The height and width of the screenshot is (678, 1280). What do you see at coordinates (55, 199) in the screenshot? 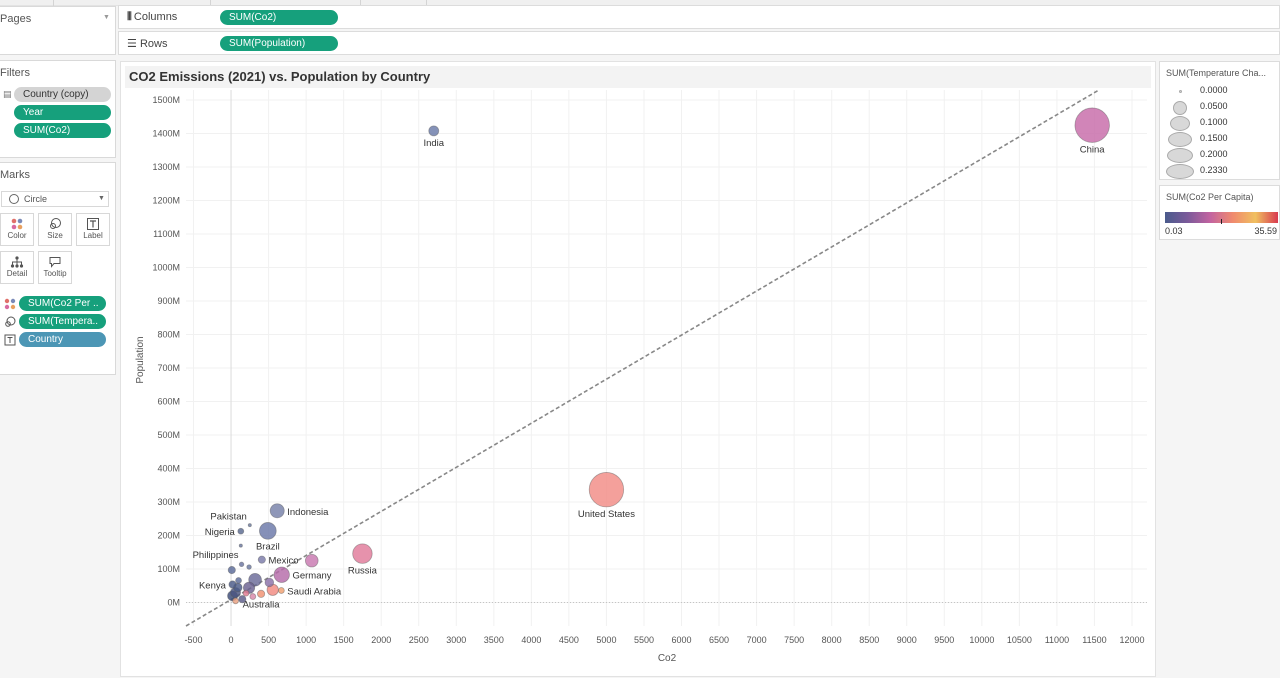
I see `mark-type-dropdown: Circle ▼` at bounding box center [55, 199].